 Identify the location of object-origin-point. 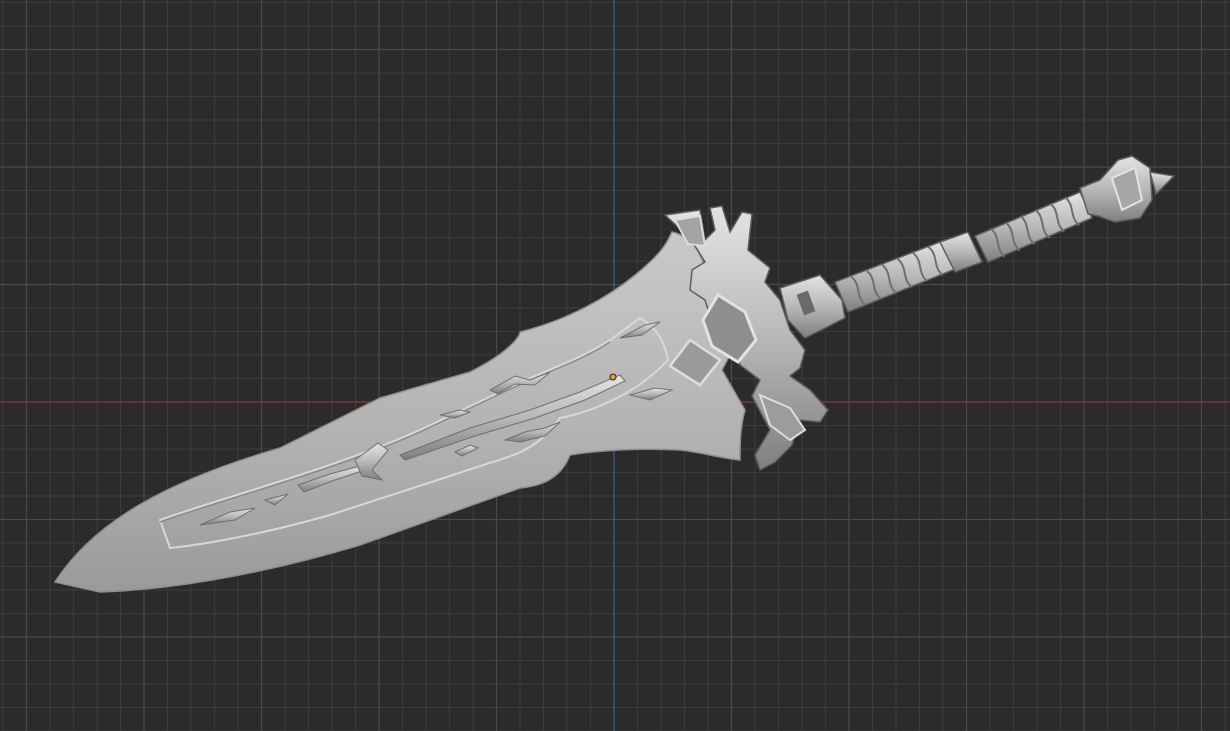
(613, 377).